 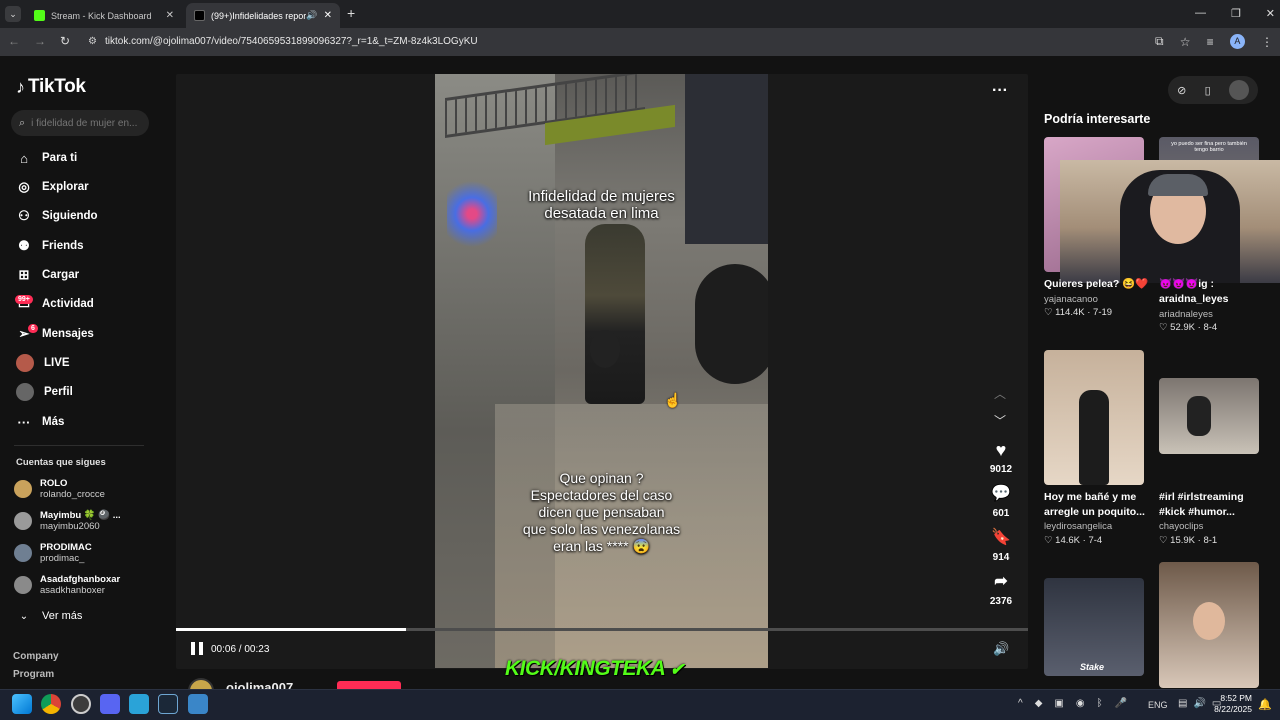 I want to click on save-action: 🔖 914, so click(x=1001, y=545).